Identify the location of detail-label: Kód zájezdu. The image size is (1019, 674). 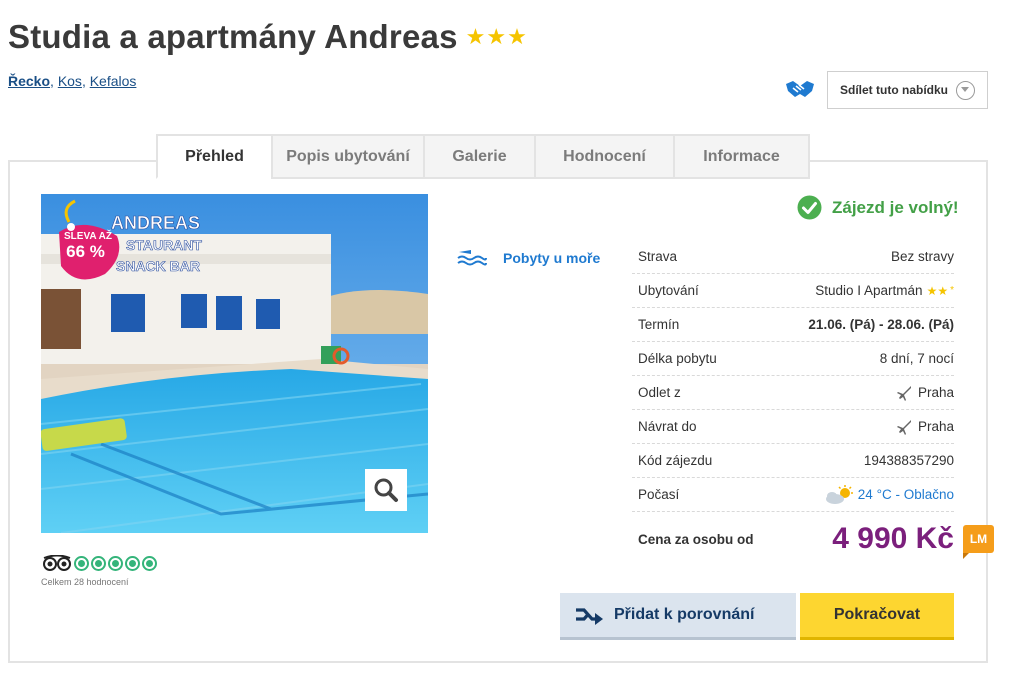
(675, 460).